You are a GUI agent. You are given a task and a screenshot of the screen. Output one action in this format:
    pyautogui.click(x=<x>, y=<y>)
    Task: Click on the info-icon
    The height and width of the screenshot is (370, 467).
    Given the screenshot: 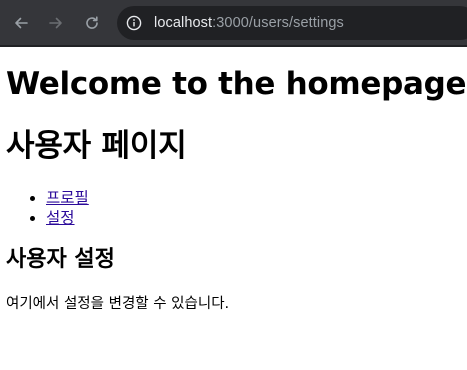 What is the action you would take?
    pyautogui.click(x=134, y=23)
    